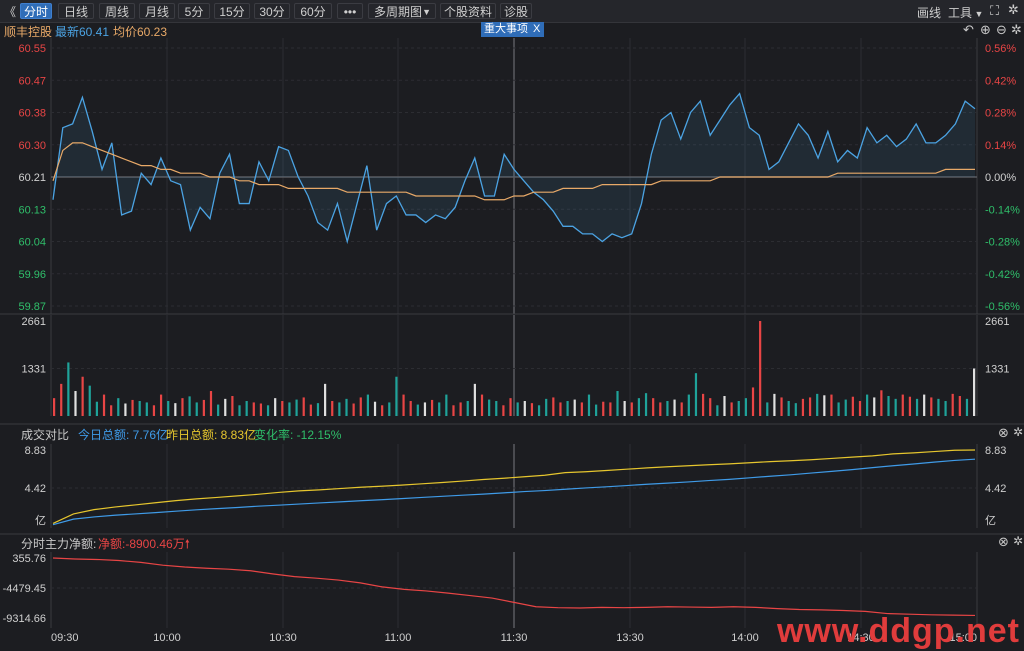 The height and width of the screenshot is (651, 1024). I want to click on time-tick: 14:00, so click(745, 638).